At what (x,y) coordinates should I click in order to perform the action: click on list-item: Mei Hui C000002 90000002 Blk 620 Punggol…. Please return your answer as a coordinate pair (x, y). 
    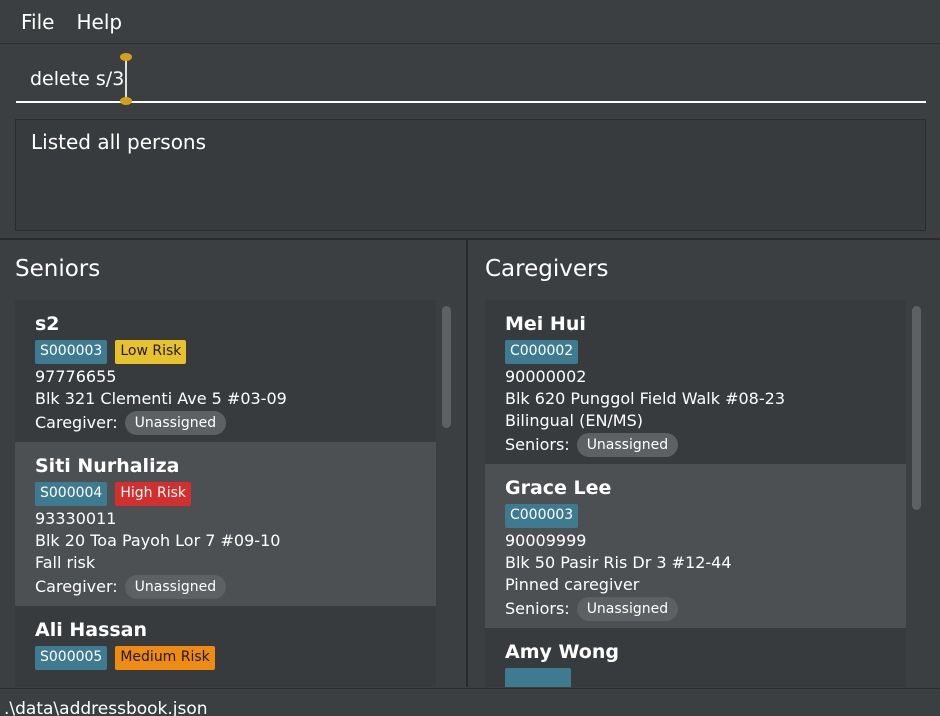
    Looking at the image, I should click on (695, 382).